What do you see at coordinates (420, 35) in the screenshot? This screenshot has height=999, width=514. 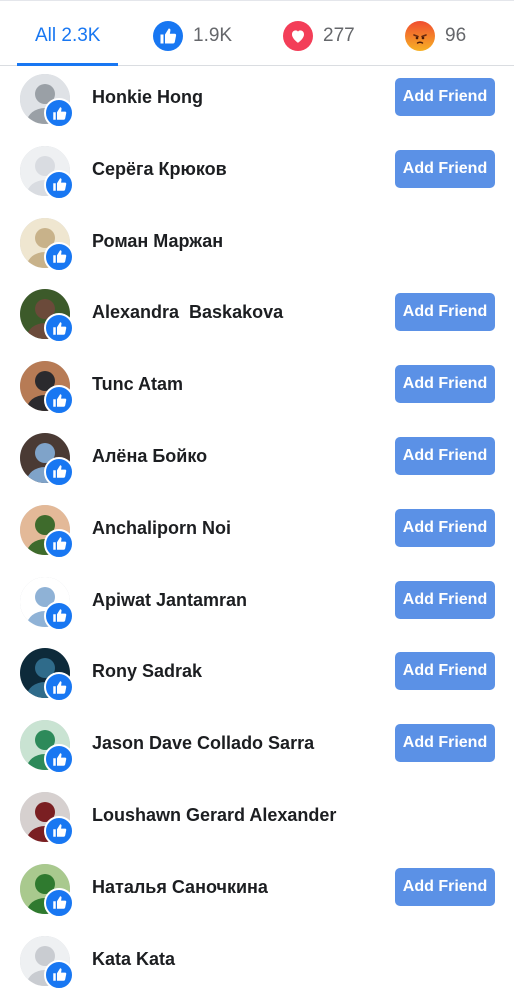 I see `angry-reaction-icon` at bounding box center [420, 35].